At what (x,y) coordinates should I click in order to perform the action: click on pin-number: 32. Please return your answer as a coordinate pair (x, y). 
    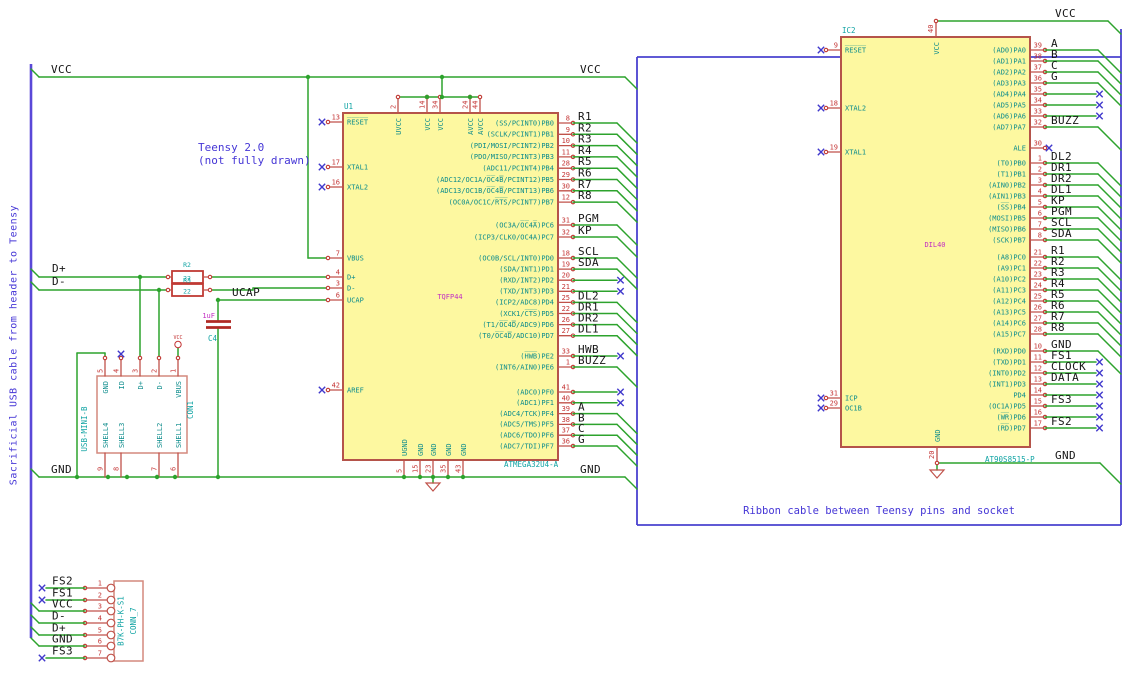
    Looking at the image, I should click on (1038, 123).